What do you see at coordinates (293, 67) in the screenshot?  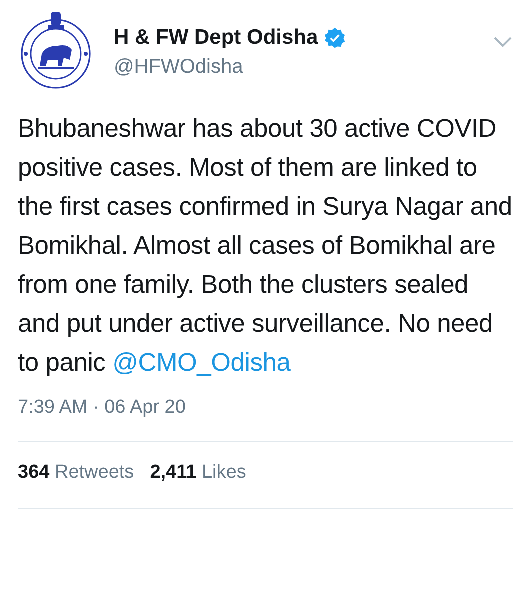 I see `account-handle: @HFWOdisha` at bounding box center [293, 67].